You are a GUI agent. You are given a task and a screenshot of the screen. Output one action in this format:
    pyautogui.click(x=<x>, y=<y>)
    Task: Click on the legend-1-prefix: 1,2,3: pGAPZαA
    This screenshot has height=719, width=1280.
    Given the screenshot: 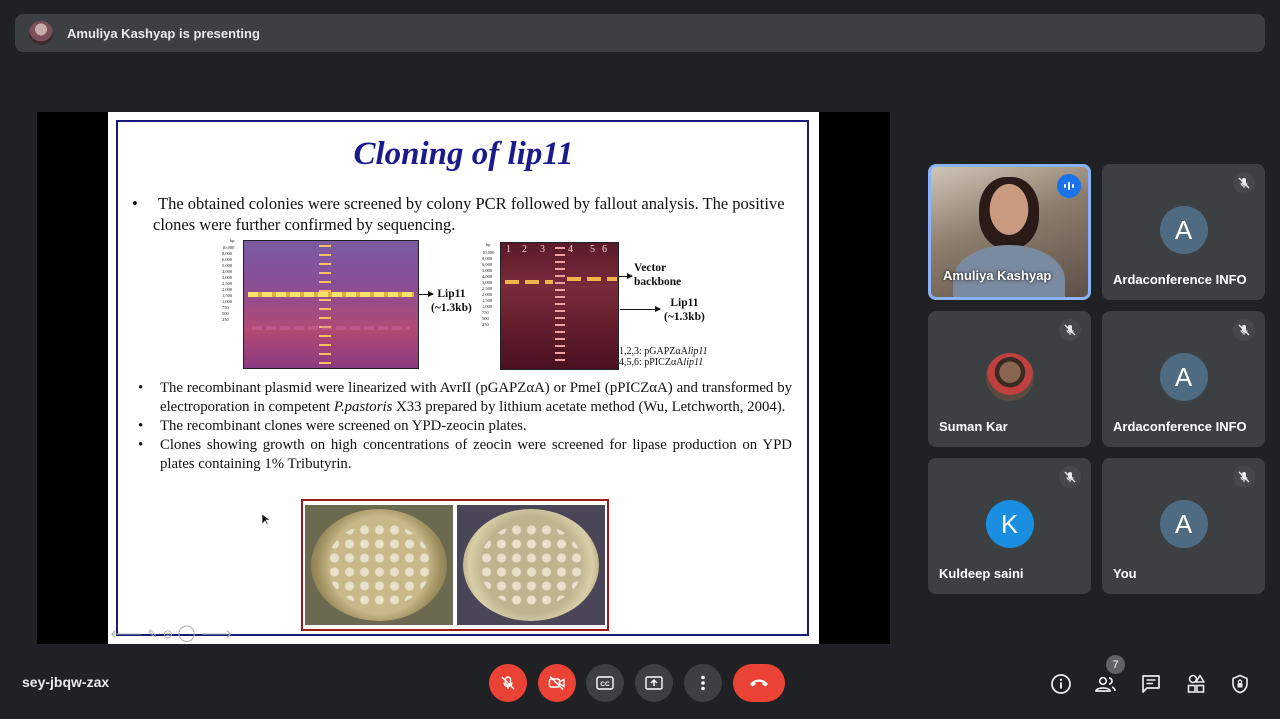 What is the action you would take?
    pyautogui.click(x=653, y=351)
    